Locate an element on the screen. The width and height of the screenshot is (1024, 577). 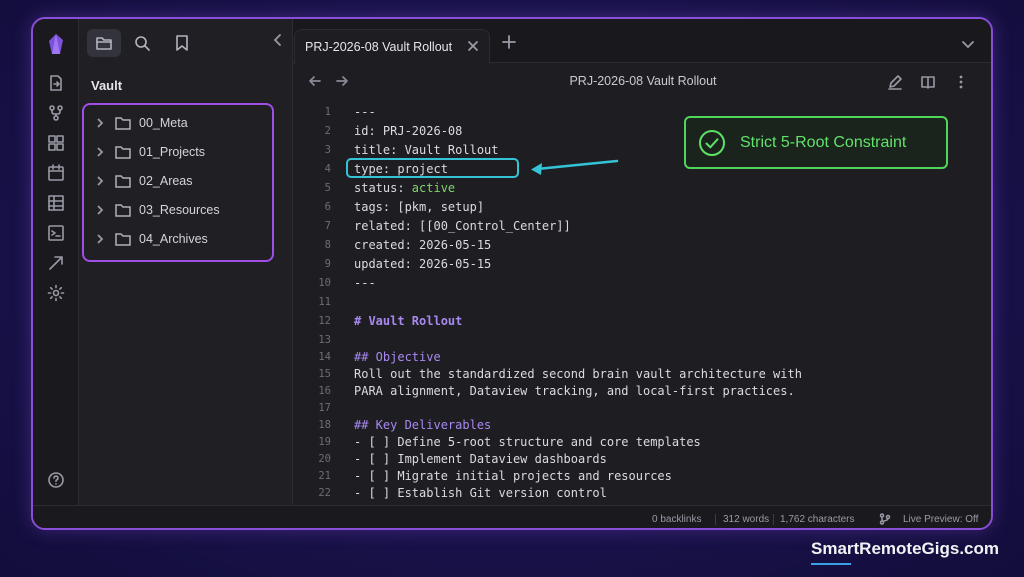
folder-open-icon is located at coordinates (104, 43).